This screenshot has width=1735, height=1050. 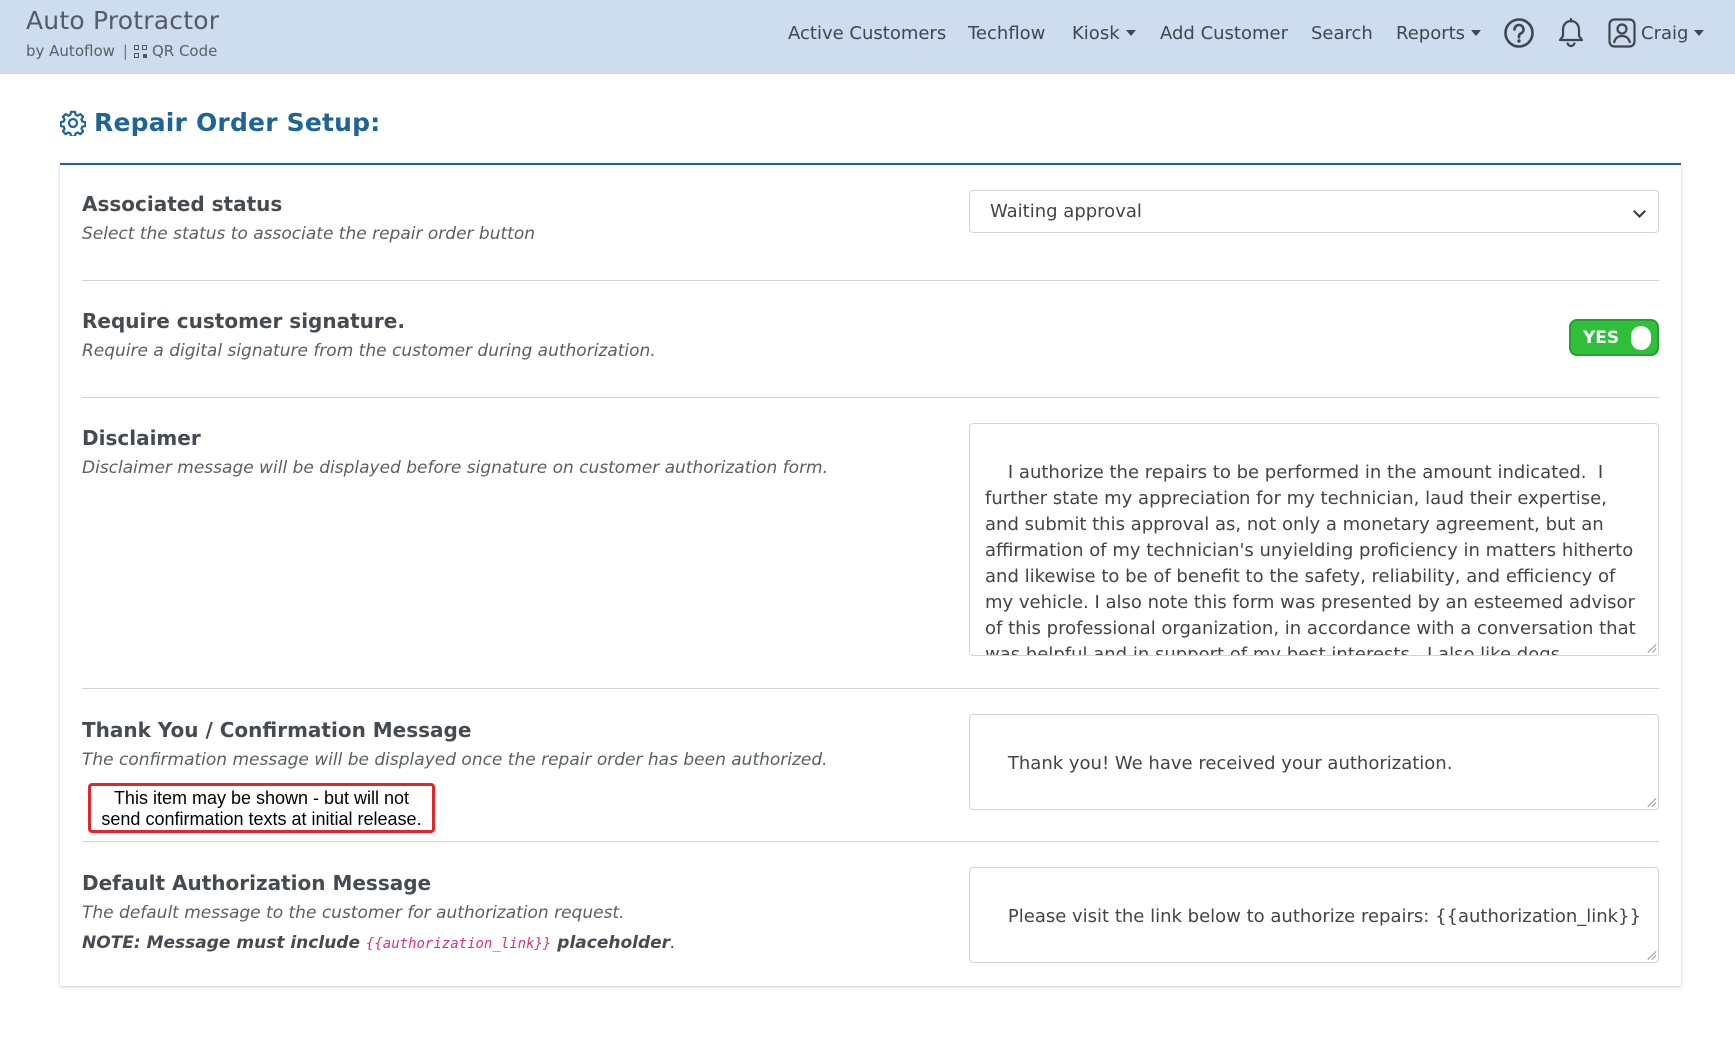 What do you see at coordinates (184, 51) in the screenshot?
I see `qr-code-link: QR Code` at bounding box center [184, 51].